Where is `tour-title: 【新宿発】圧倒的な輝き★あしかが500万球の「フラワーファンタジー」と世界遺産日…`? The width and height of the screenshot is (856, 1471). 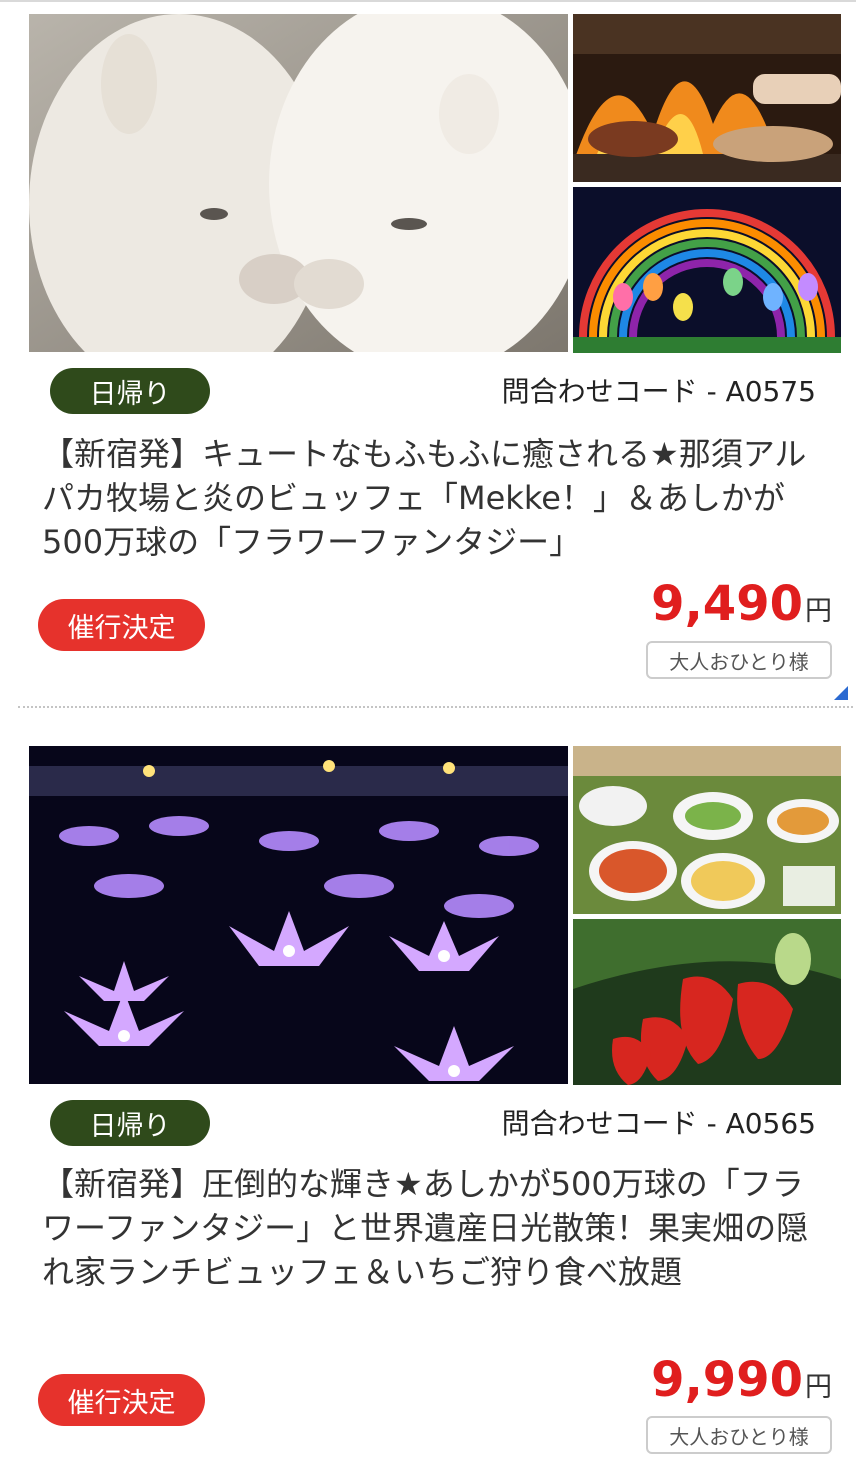
tour-title: 【新宿発】圧倒的な輝き★あしかが500万球の「フラワーファンタジー」と世界遺産日… is located at coordinates (432, 1228).